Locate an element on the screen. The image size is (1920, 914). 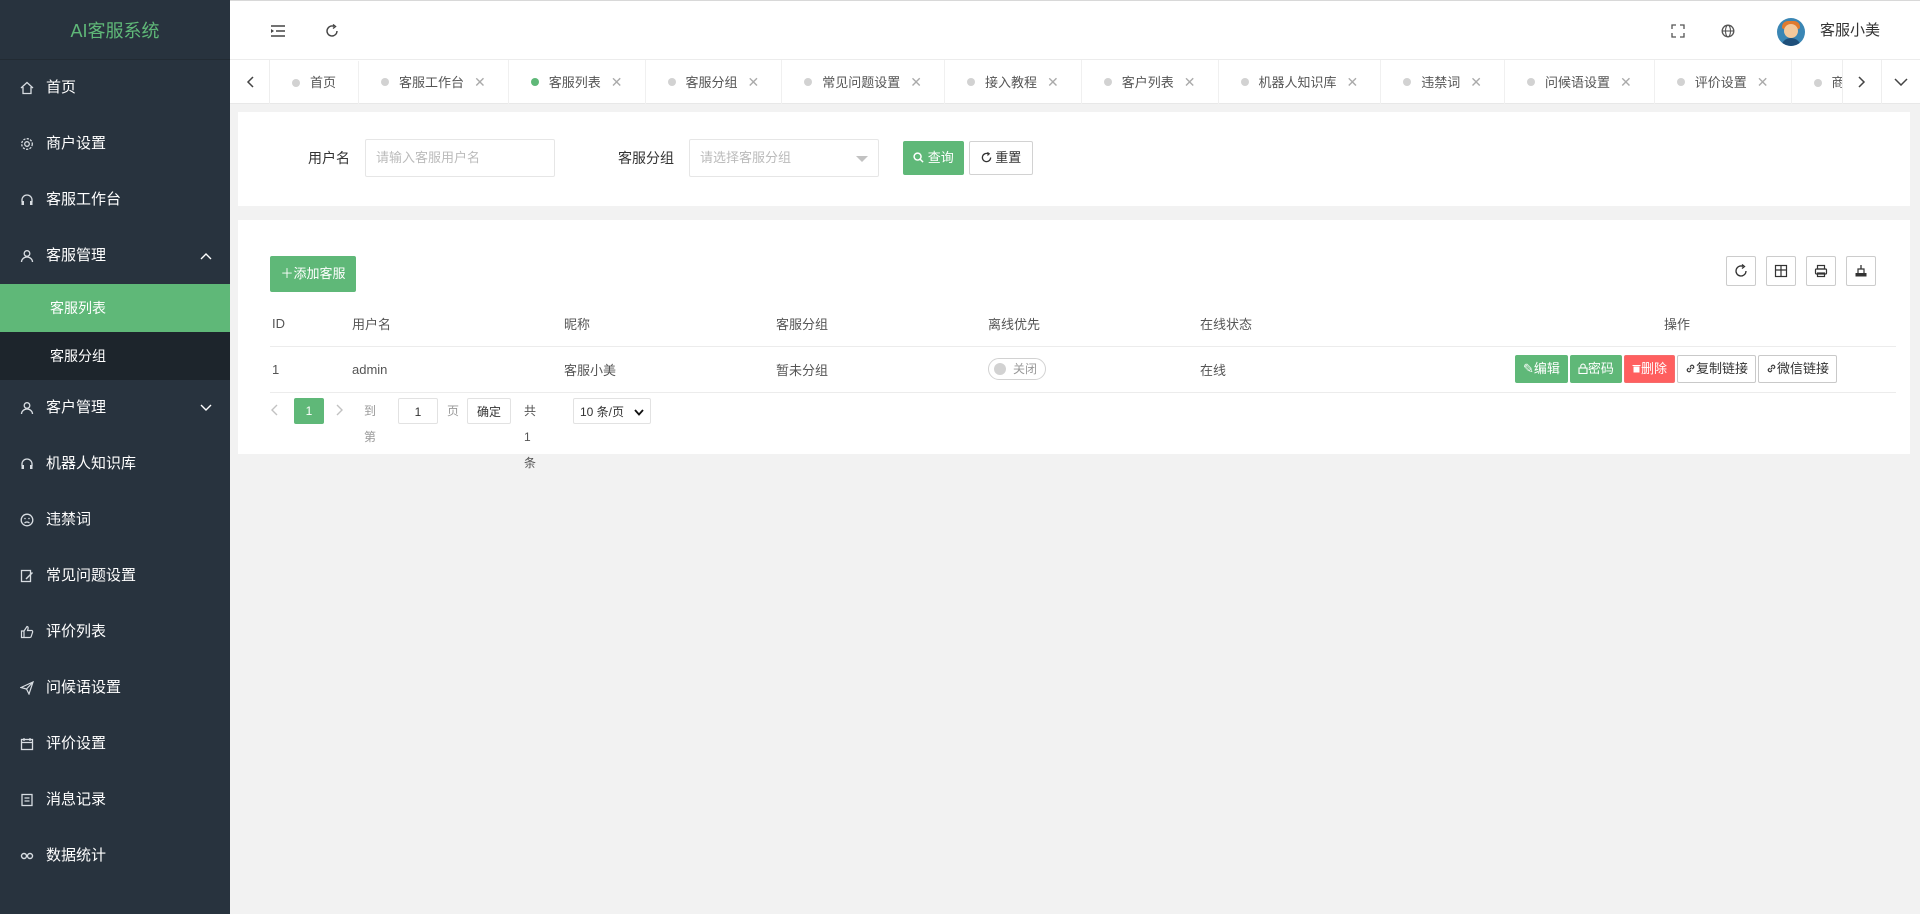
pager-goto-label: 到第 is located at coordinates (370, 424).